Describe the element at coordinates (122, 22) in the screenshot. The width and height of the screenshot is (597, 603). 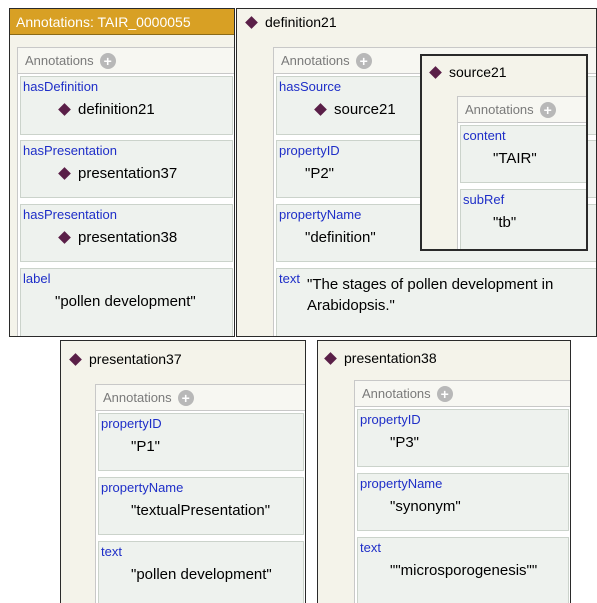
I see `panel-title: Annotations: TAIR_0000055` at that location.